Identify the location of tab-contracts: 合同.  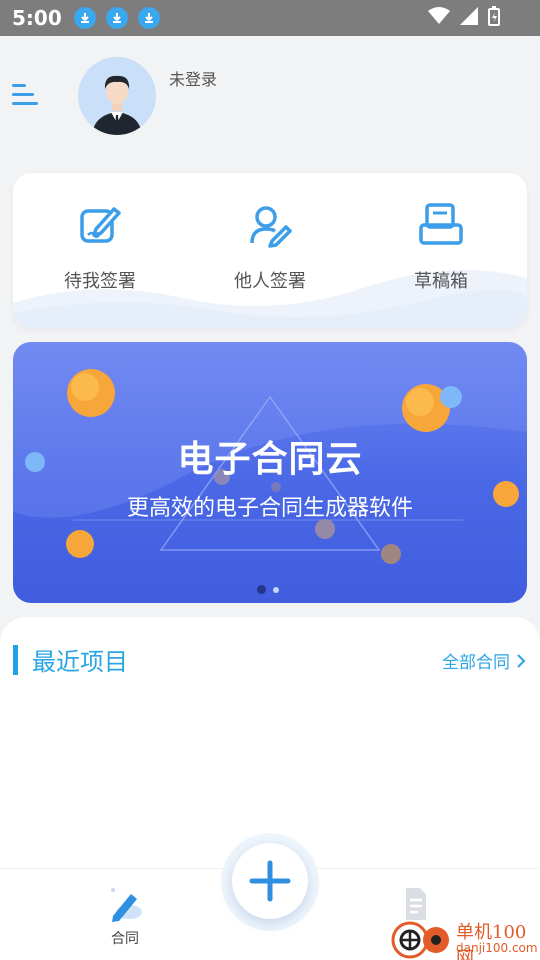
(125, 917).